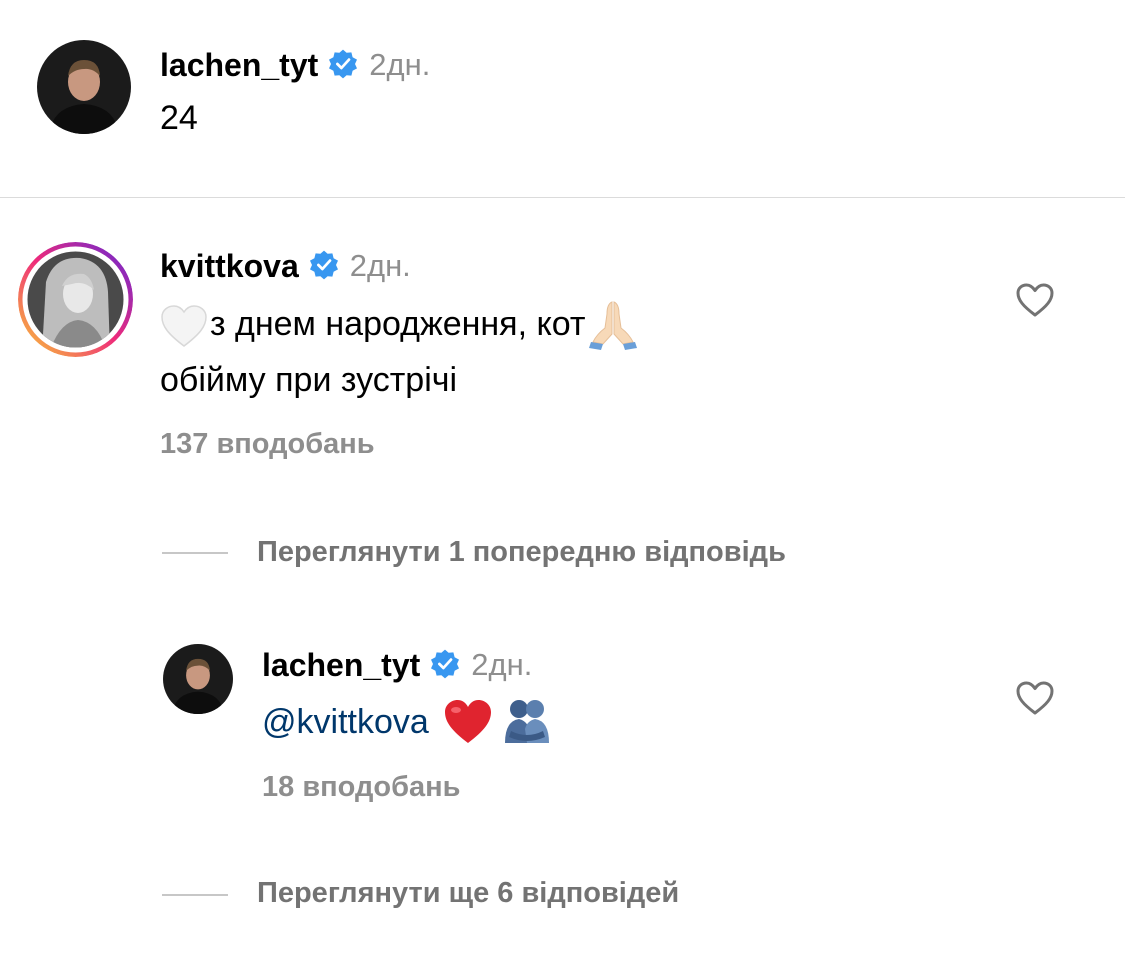 This screenshot has height=962, width=1125. Describe the element at coordinates (229, 266) in the screenshot. I see `comment-username: kvittkova` at that location.